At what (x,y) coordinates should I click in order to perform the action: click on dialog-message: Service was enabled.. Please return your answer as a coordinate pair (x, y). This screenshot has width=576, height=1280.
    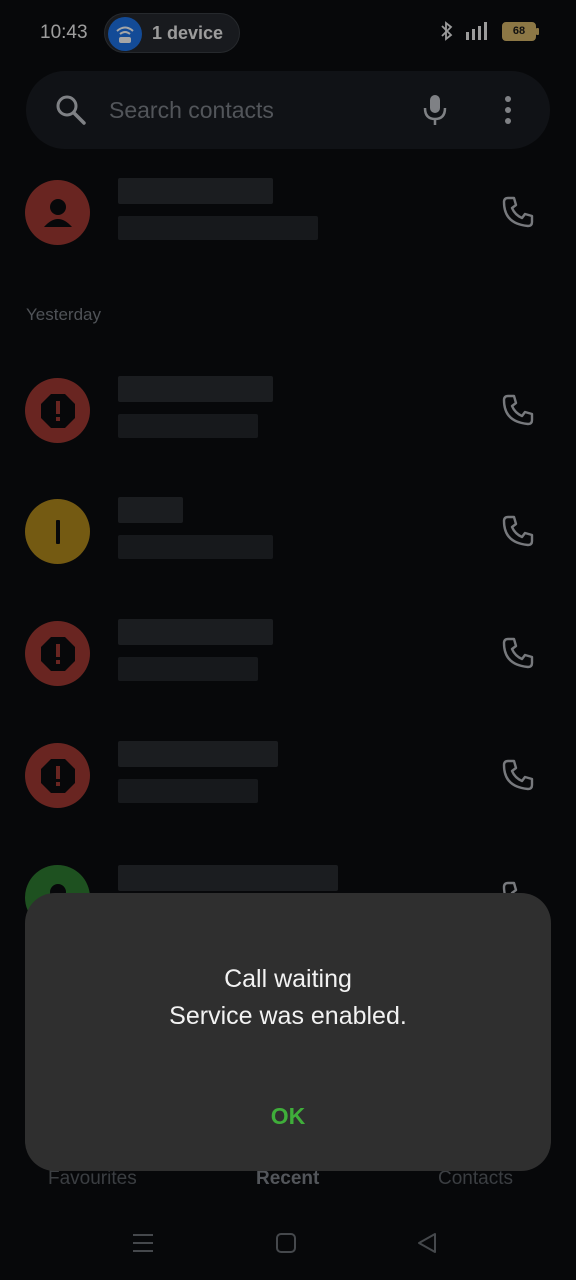
    Looking at the image, I should click on (288, 1016).